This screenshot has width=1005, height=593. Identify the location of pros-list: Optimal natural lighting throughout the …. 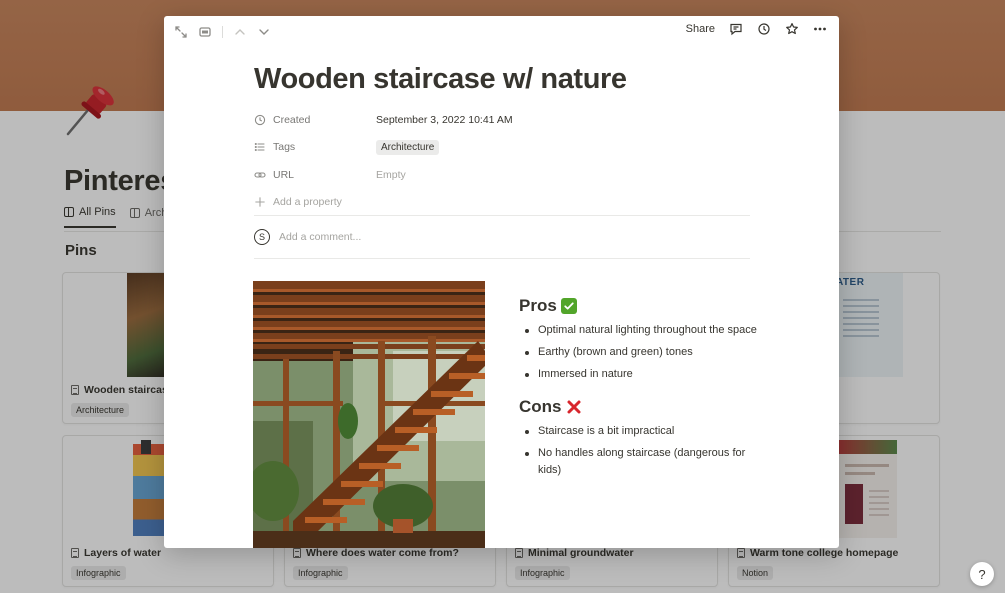
(639, 352).